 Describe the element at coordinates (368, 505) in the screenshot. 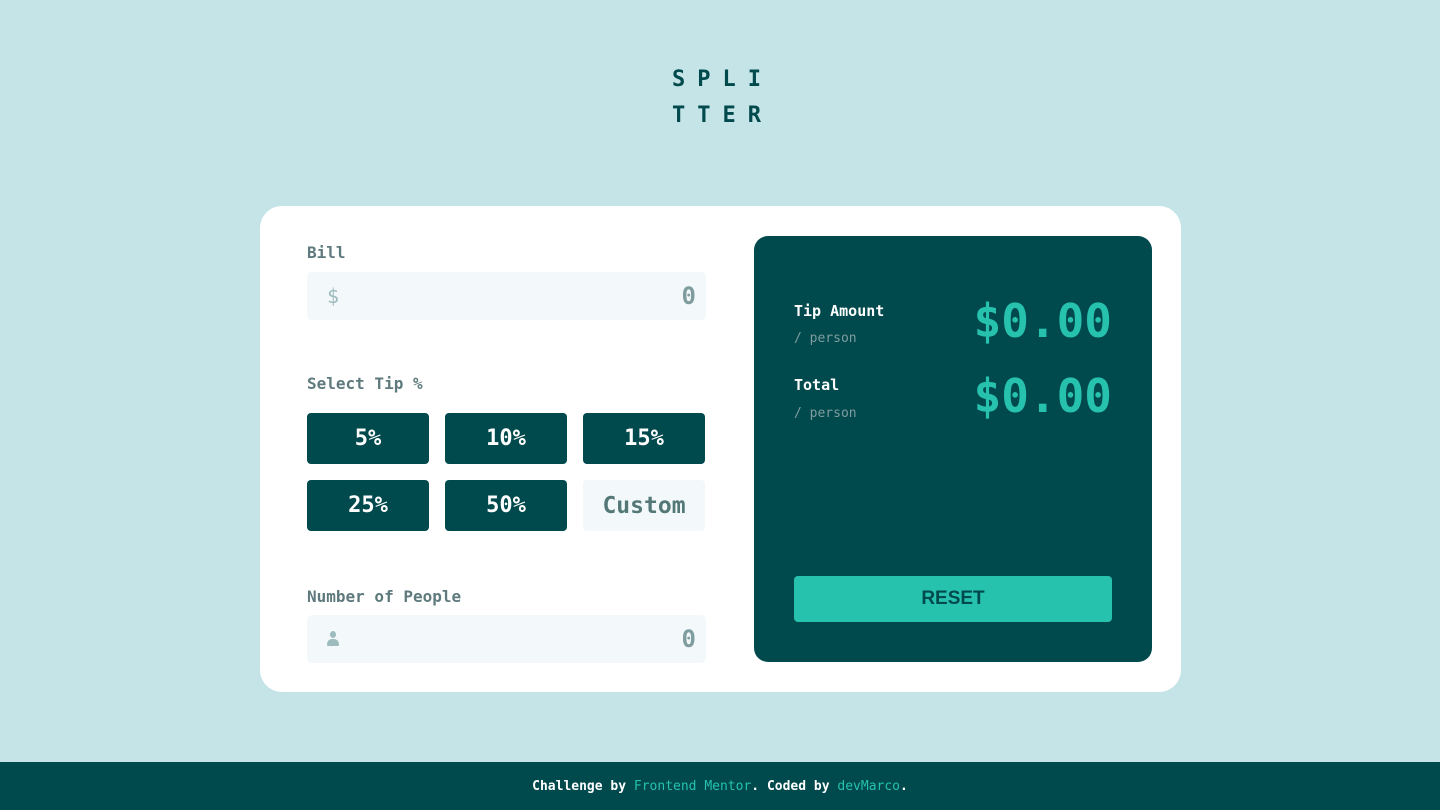

I see `tip-button-25: 25%` at that location.